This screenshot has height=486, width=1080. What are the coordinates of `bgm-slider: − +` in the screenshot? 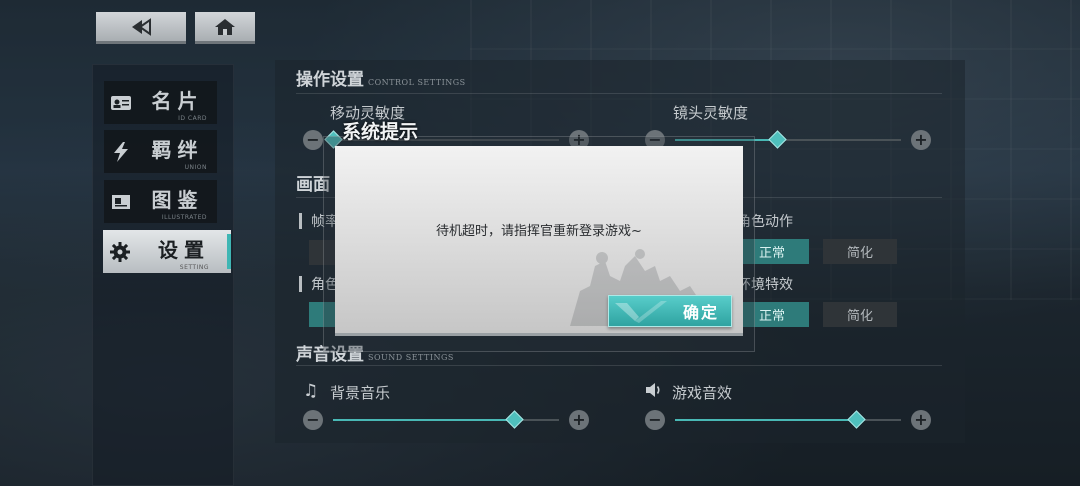 It's located at (446, 421).